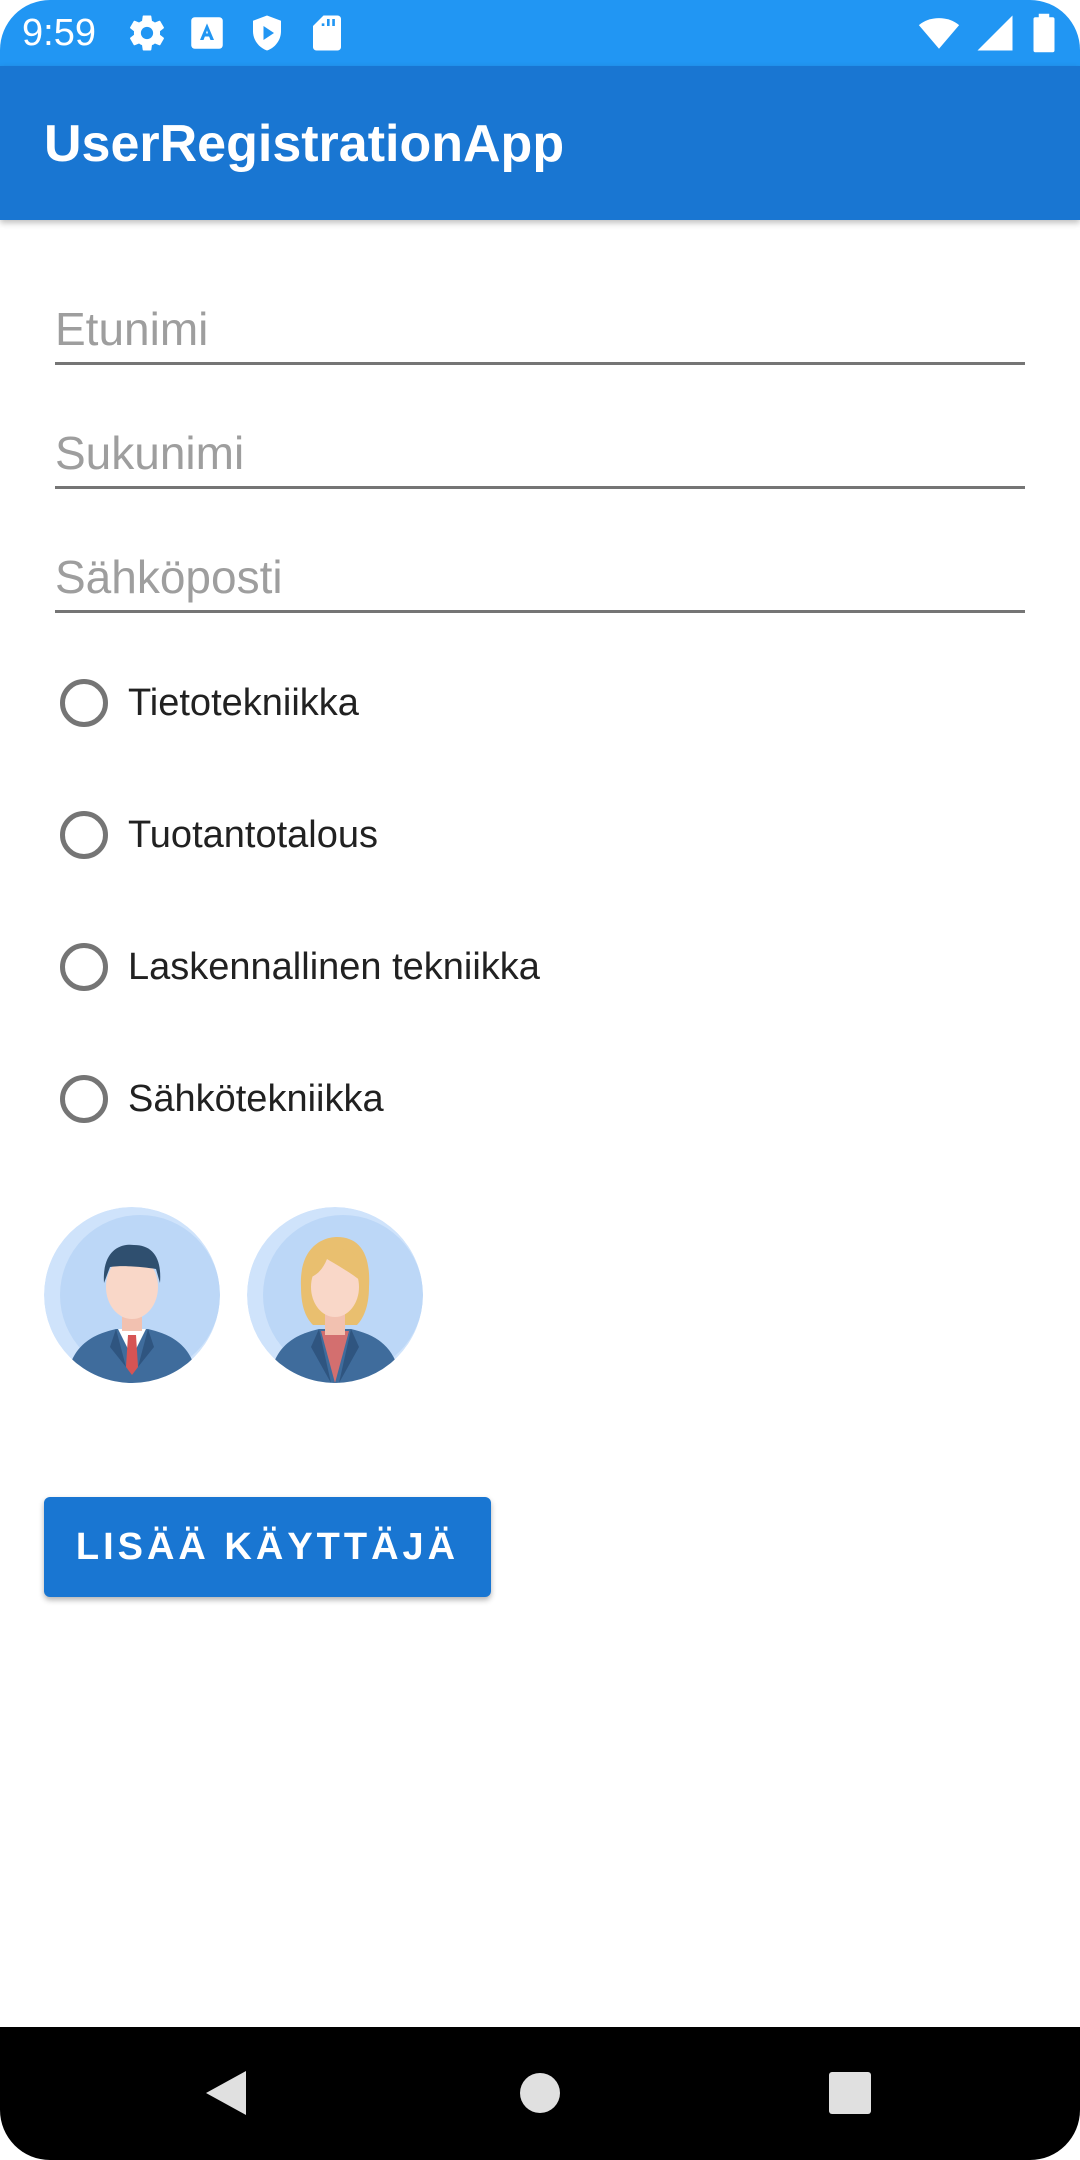  I want to click on app-bar: UserRegistrationApp, so click(540, 143).